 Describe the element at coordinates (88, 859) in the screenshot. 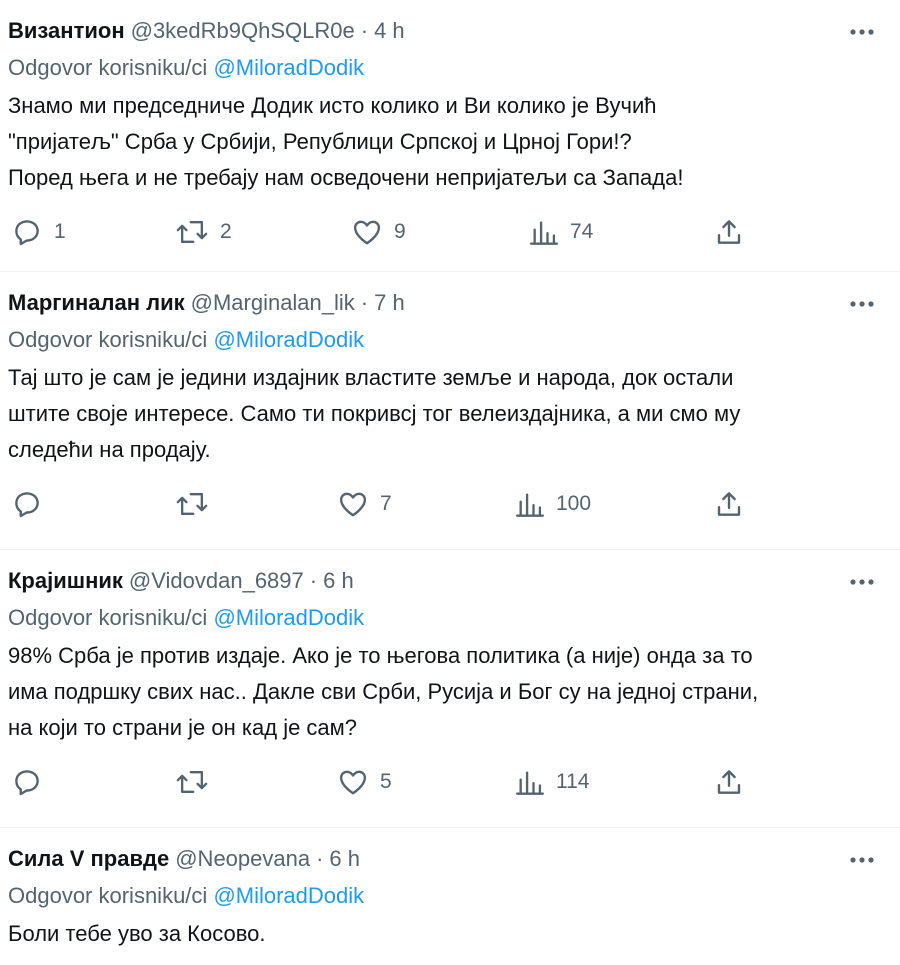

I see `author-name: Сила V правде` at that location.